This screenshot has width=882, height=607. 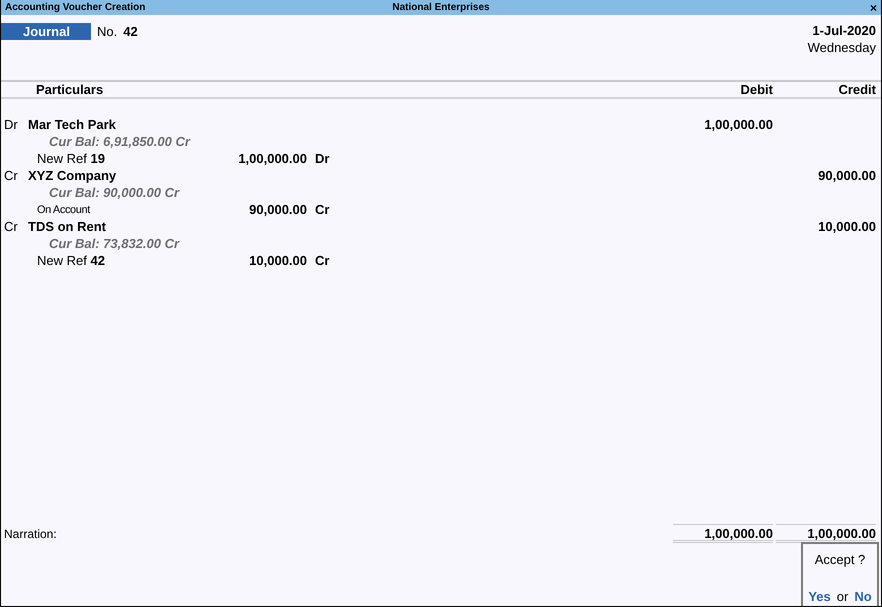 I want to click on company-name: National Enterprises, so click(x=441, y=7).